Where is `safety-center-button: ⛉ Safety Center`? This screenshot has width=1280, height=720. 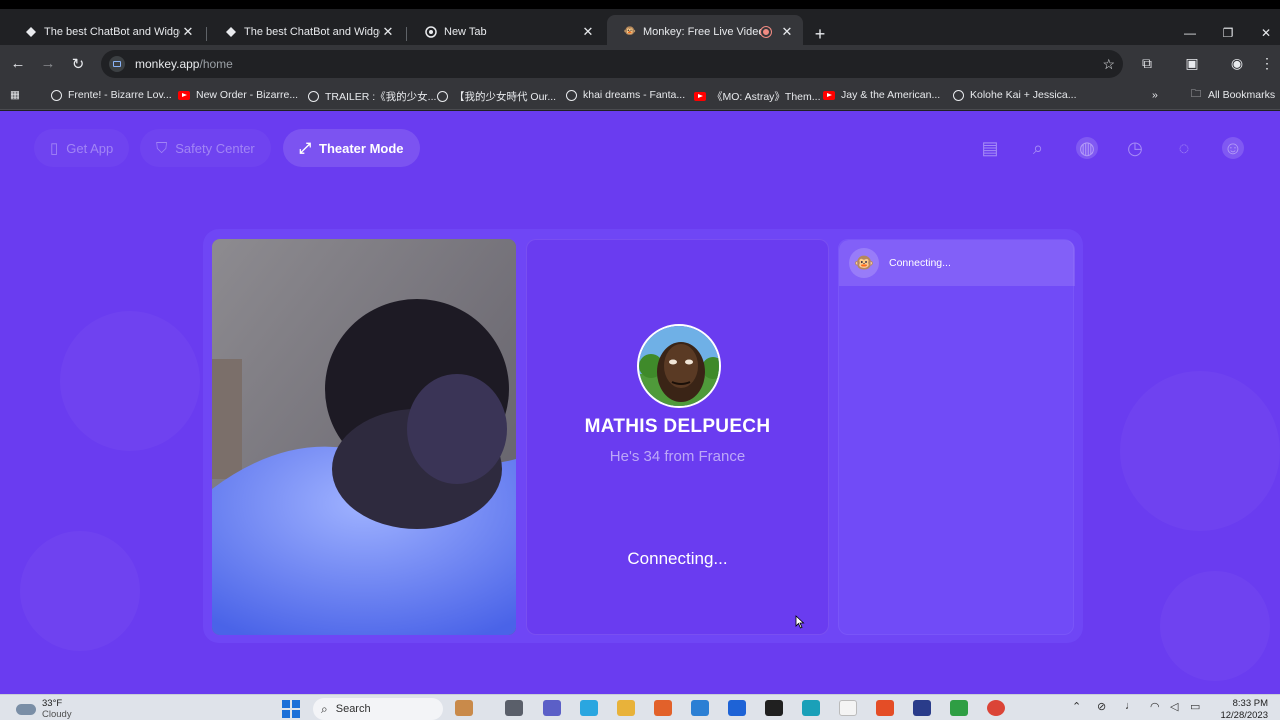 safety-center-button: ⛉ Safety Center is located at coordinates (205, 148).